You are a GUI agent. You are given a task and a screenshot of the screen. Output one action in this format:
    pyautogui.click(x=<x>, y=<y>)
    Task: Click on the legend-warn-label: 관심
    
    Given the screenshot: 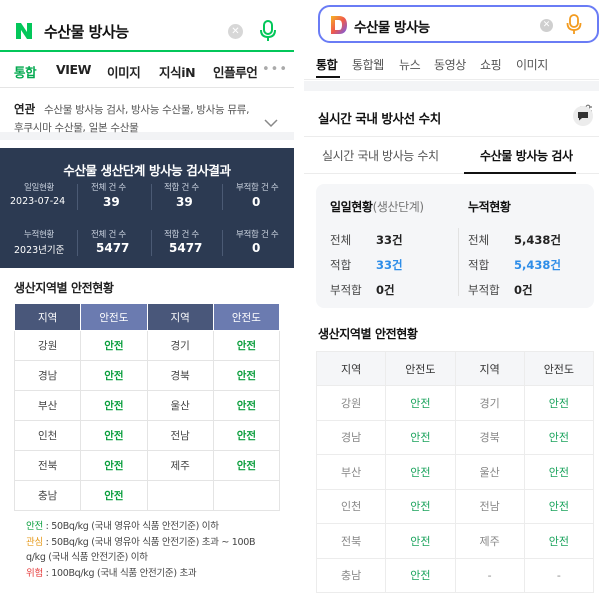 What is the action you would take?
    pyautogui.click(x=34, y=542)
    